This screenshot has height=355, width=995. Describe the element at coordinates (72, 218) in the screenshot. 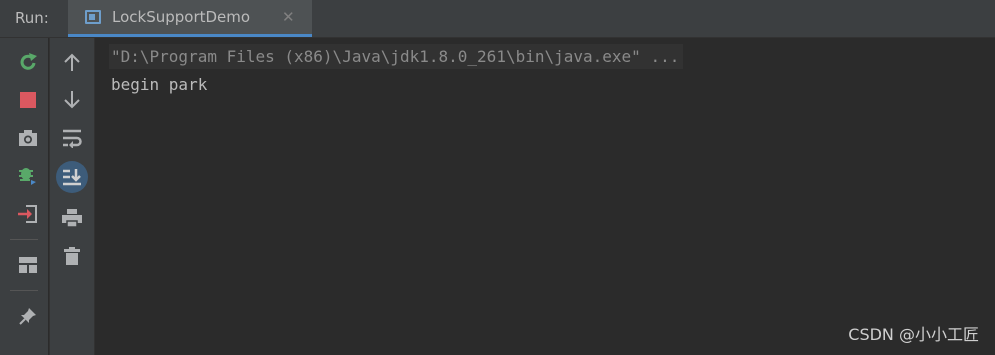

I see `print-icon` at that location.